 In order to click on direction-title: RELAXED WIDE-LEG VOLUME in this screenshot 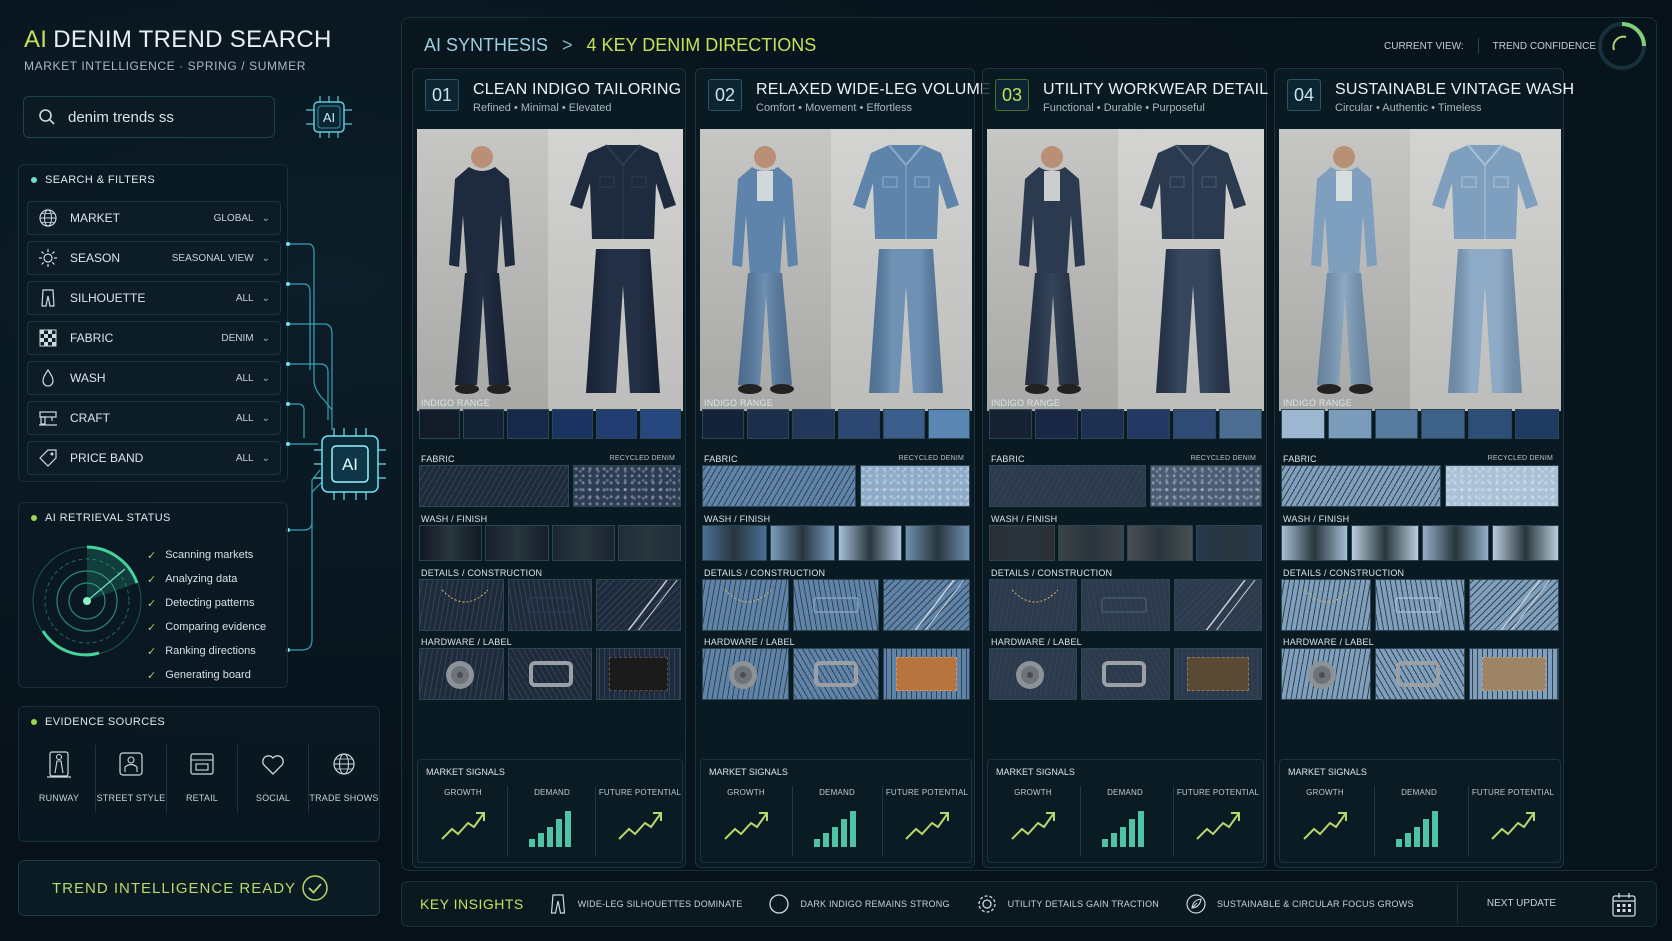, I will do `click(873, 89)`.